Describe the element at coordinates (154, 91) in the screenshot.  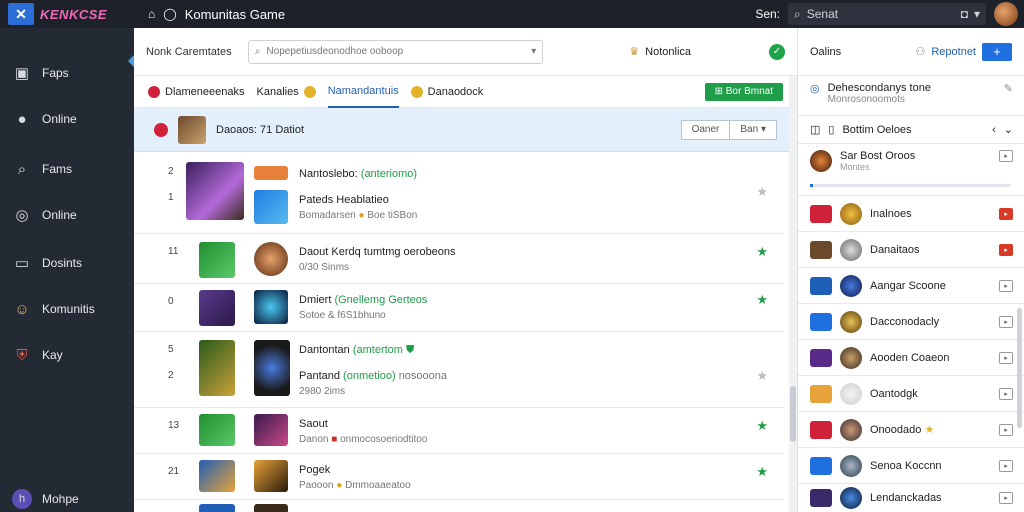
I see `record-icon` at that location.